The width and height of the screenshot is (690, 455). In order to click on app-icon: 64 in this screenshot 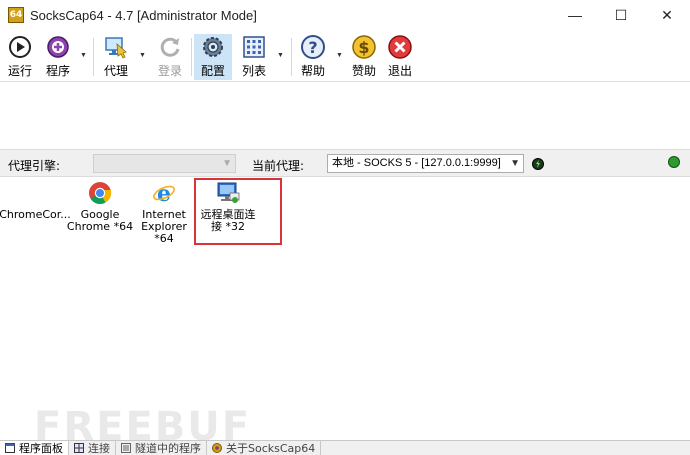, I will do `click(16, 15)`.